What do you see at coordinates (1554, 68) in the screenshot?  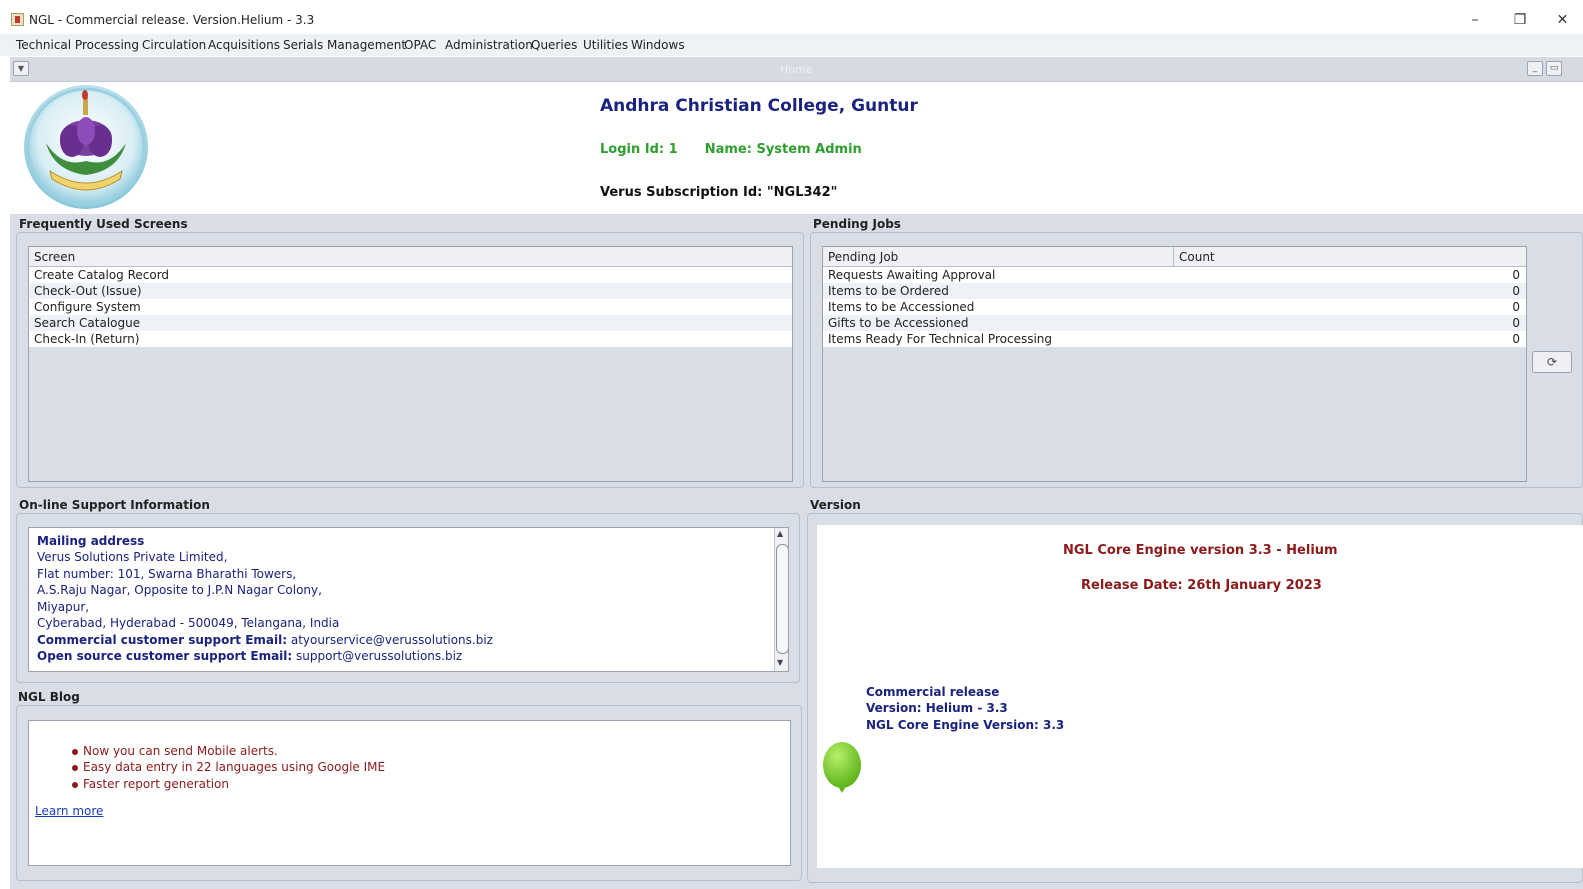 I see `frame-restore-icon: ▭` at bounding box center [1554, 68].